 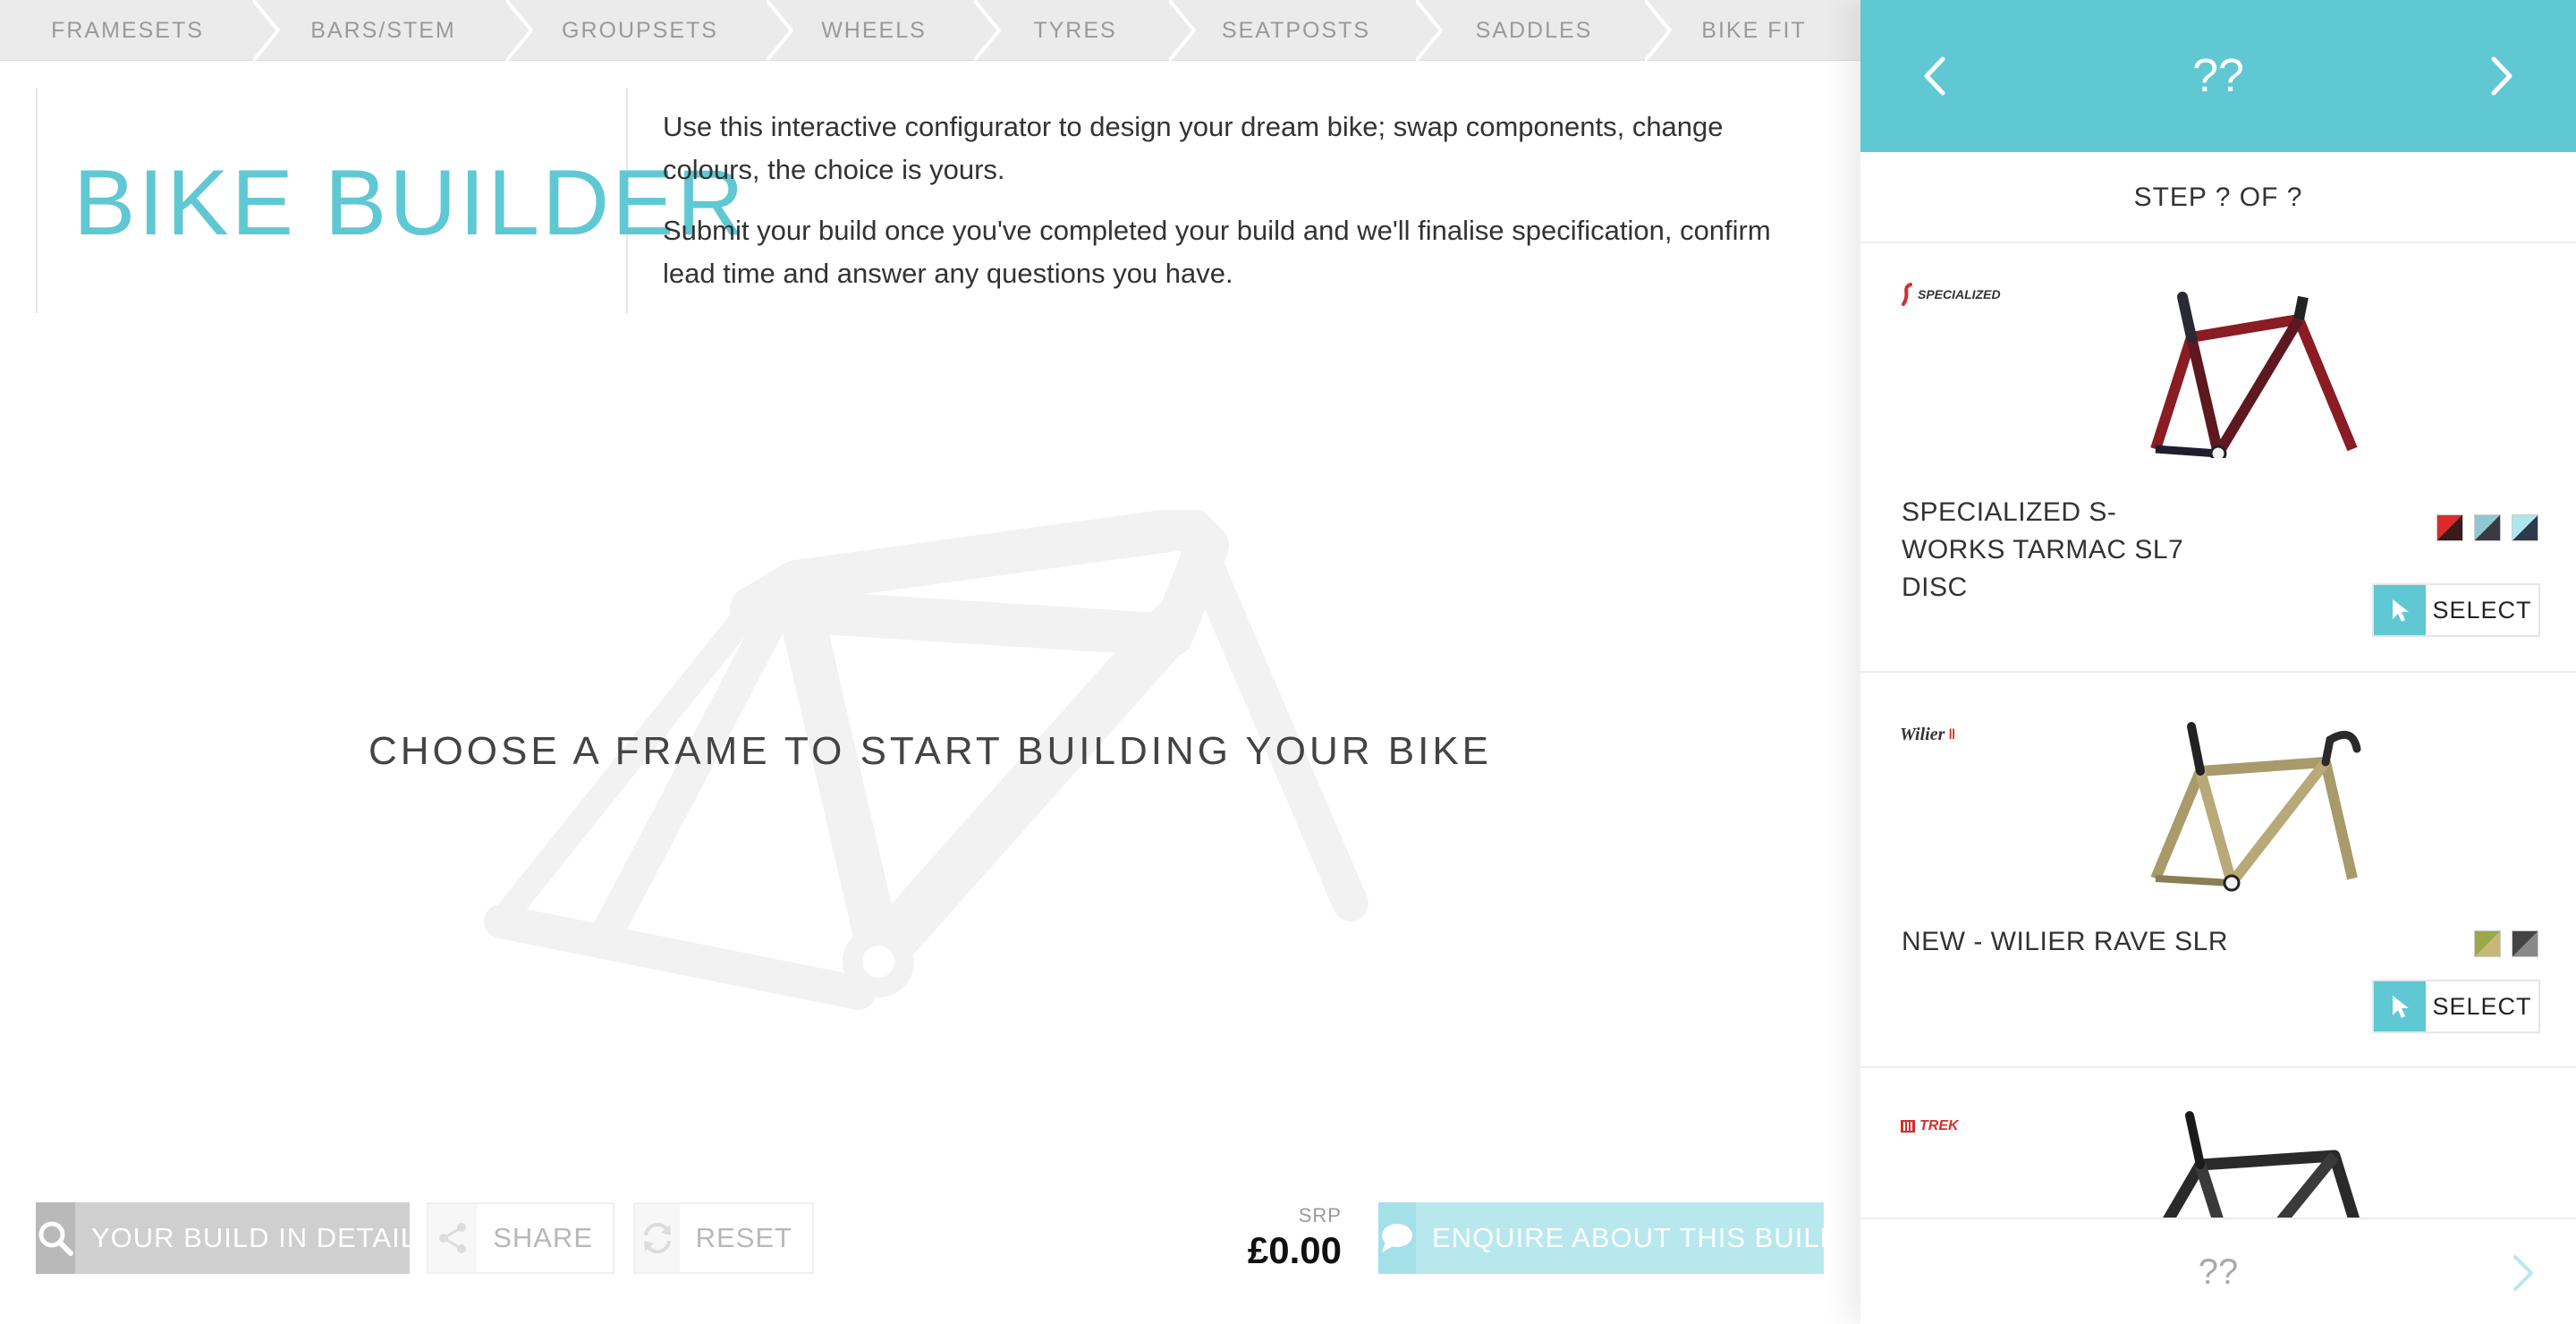 I want to click on share-icon, so click(x=453, y=1238).